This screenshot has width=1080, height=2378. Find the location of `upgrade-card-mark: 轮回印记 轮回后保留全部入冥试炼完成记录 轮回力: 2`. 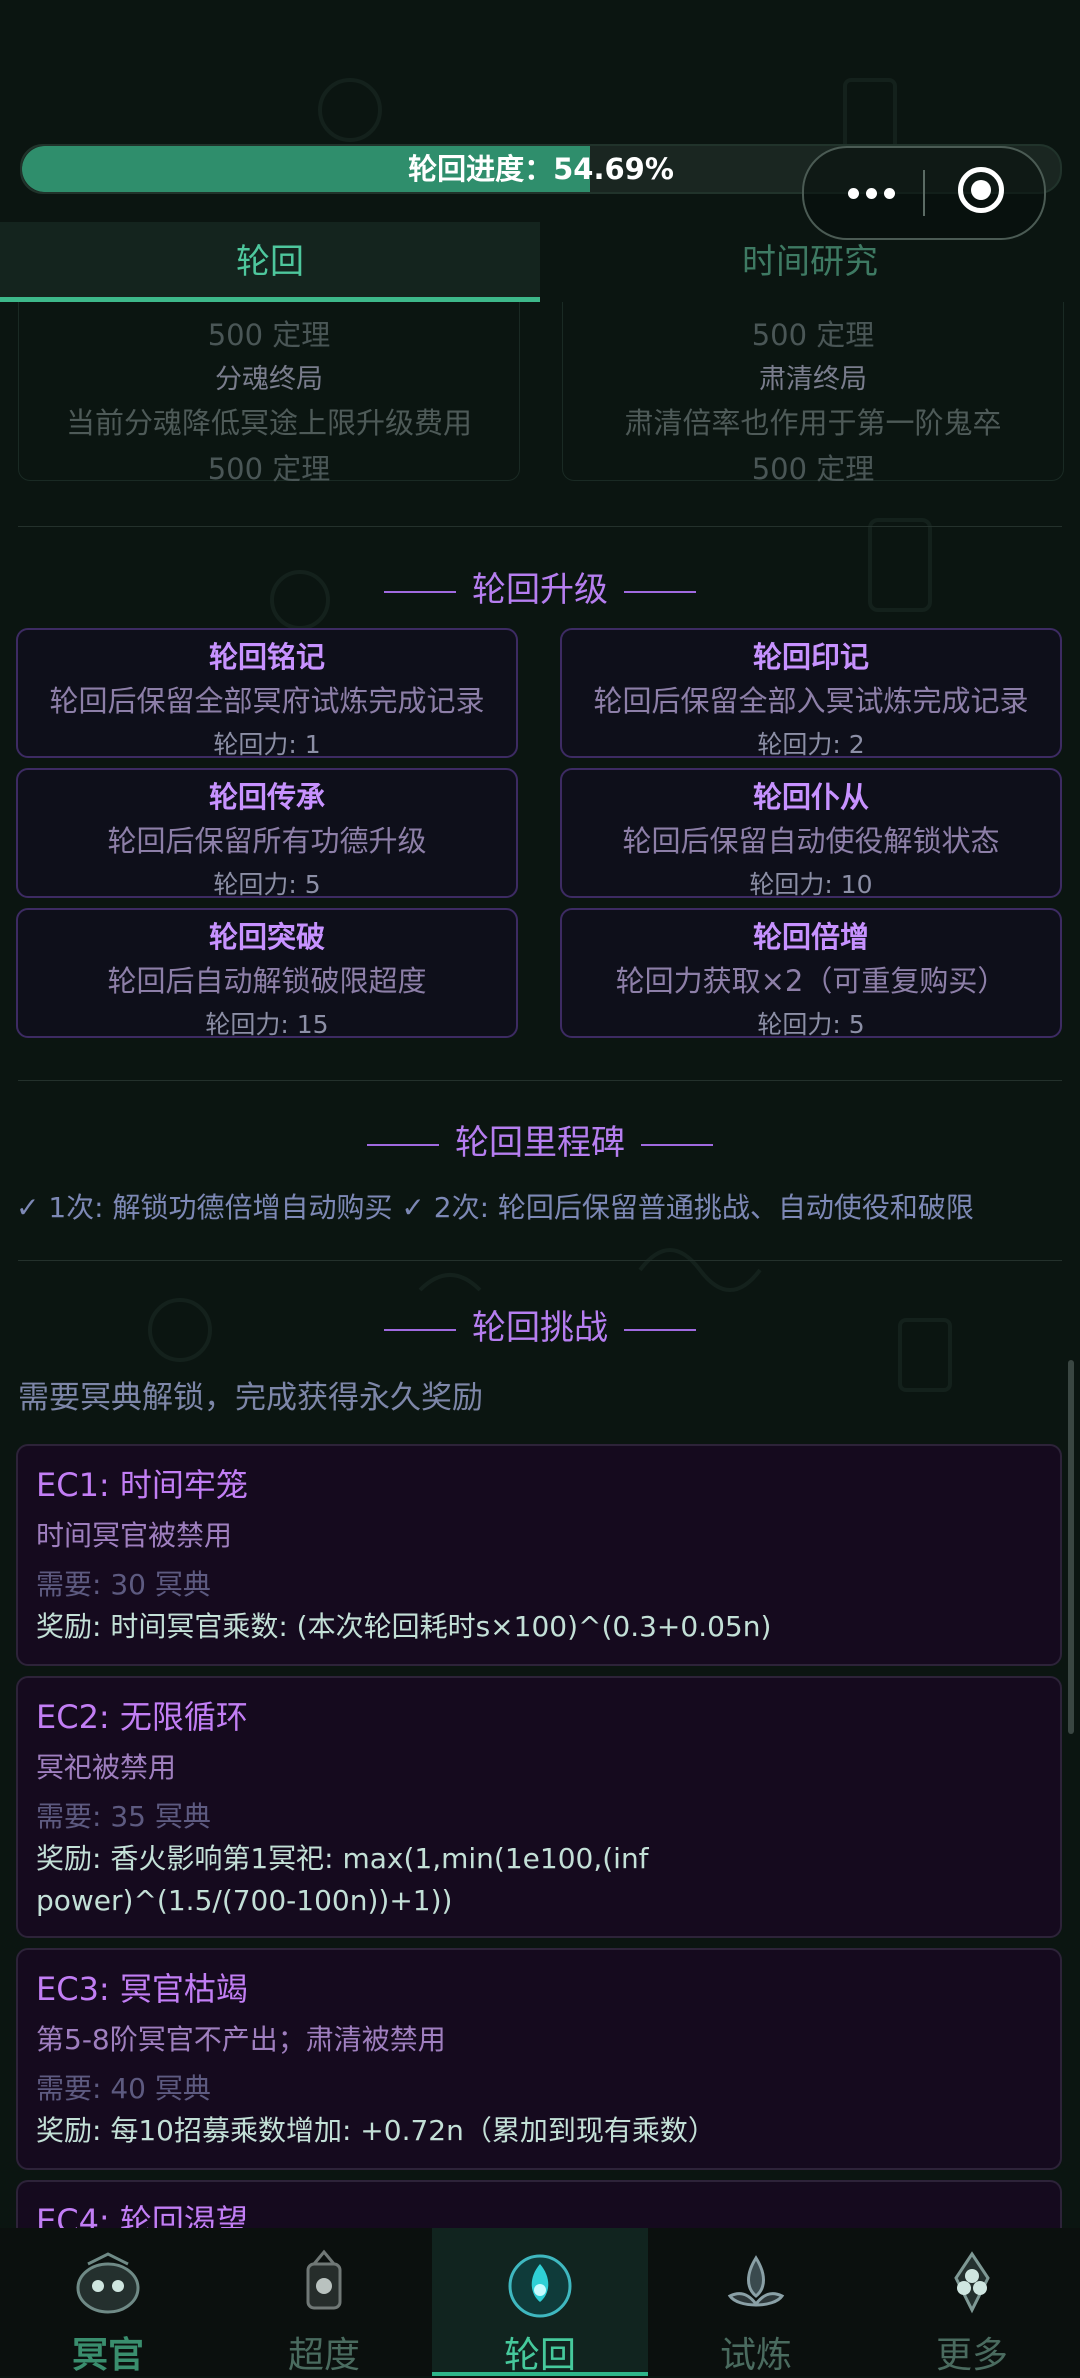

upgrade-card-mark: 轮回印记 轮回后保留全部入冥试炼完成记录 轮回力: 2 is located at coordinates (811, 693).